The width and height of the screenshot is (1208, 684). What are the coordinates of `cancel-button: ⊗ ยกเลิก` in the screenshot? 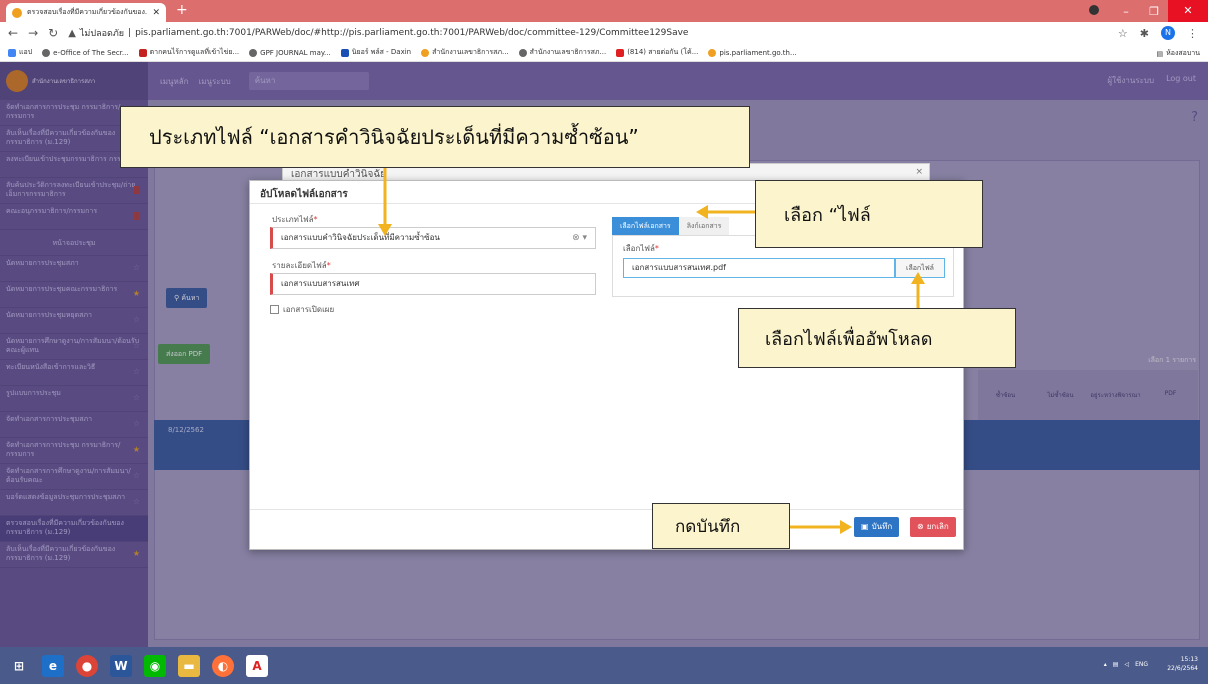 It's located at (933, 527).